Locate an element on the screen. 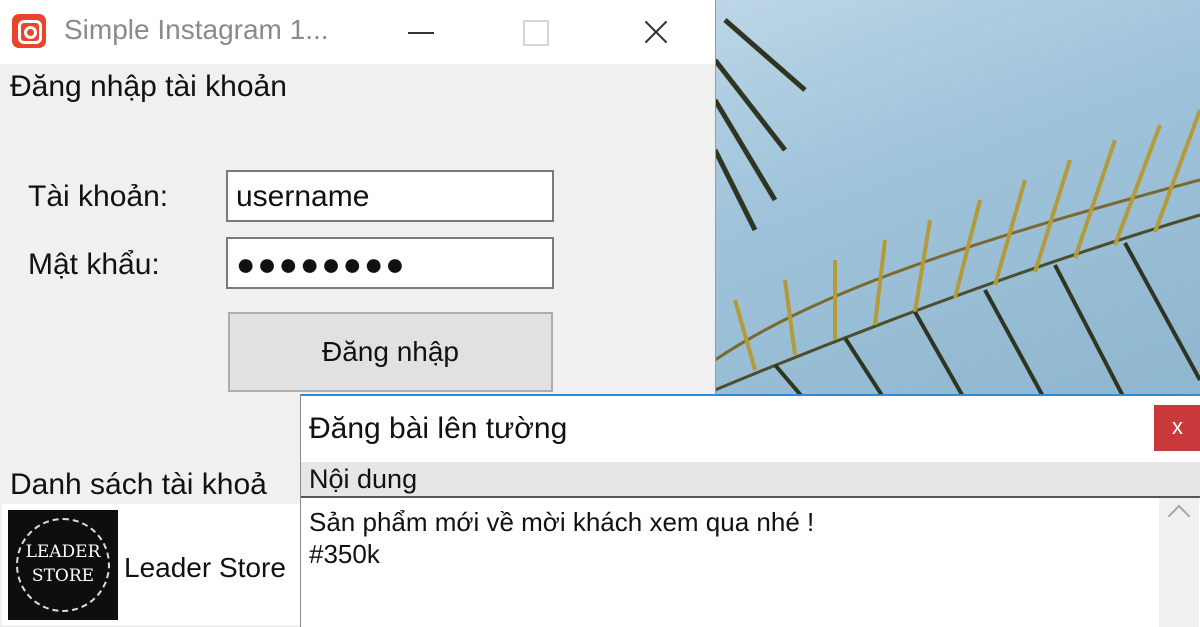  content-label-bar: Nội dung is located at coordinates (750, 480).